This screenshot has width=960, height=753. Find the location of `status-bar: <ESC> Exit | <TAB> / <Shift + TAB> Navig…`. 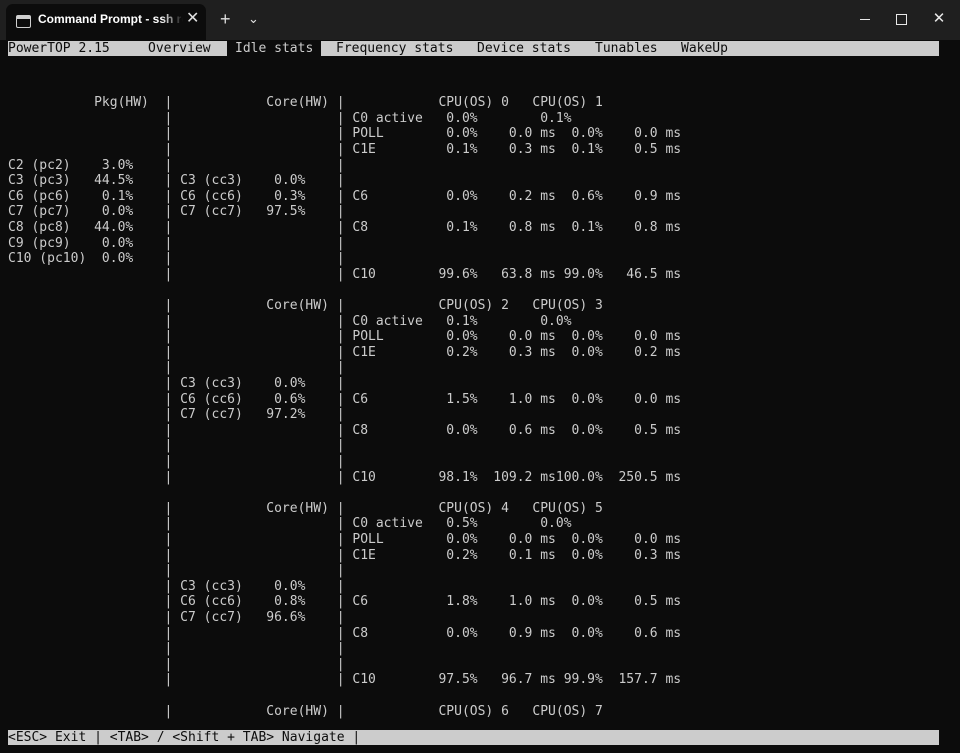

status-bar: <ESC> Exit | <TAB> / <Shift + TAB> Navig… is located at coordinates (473, 737).